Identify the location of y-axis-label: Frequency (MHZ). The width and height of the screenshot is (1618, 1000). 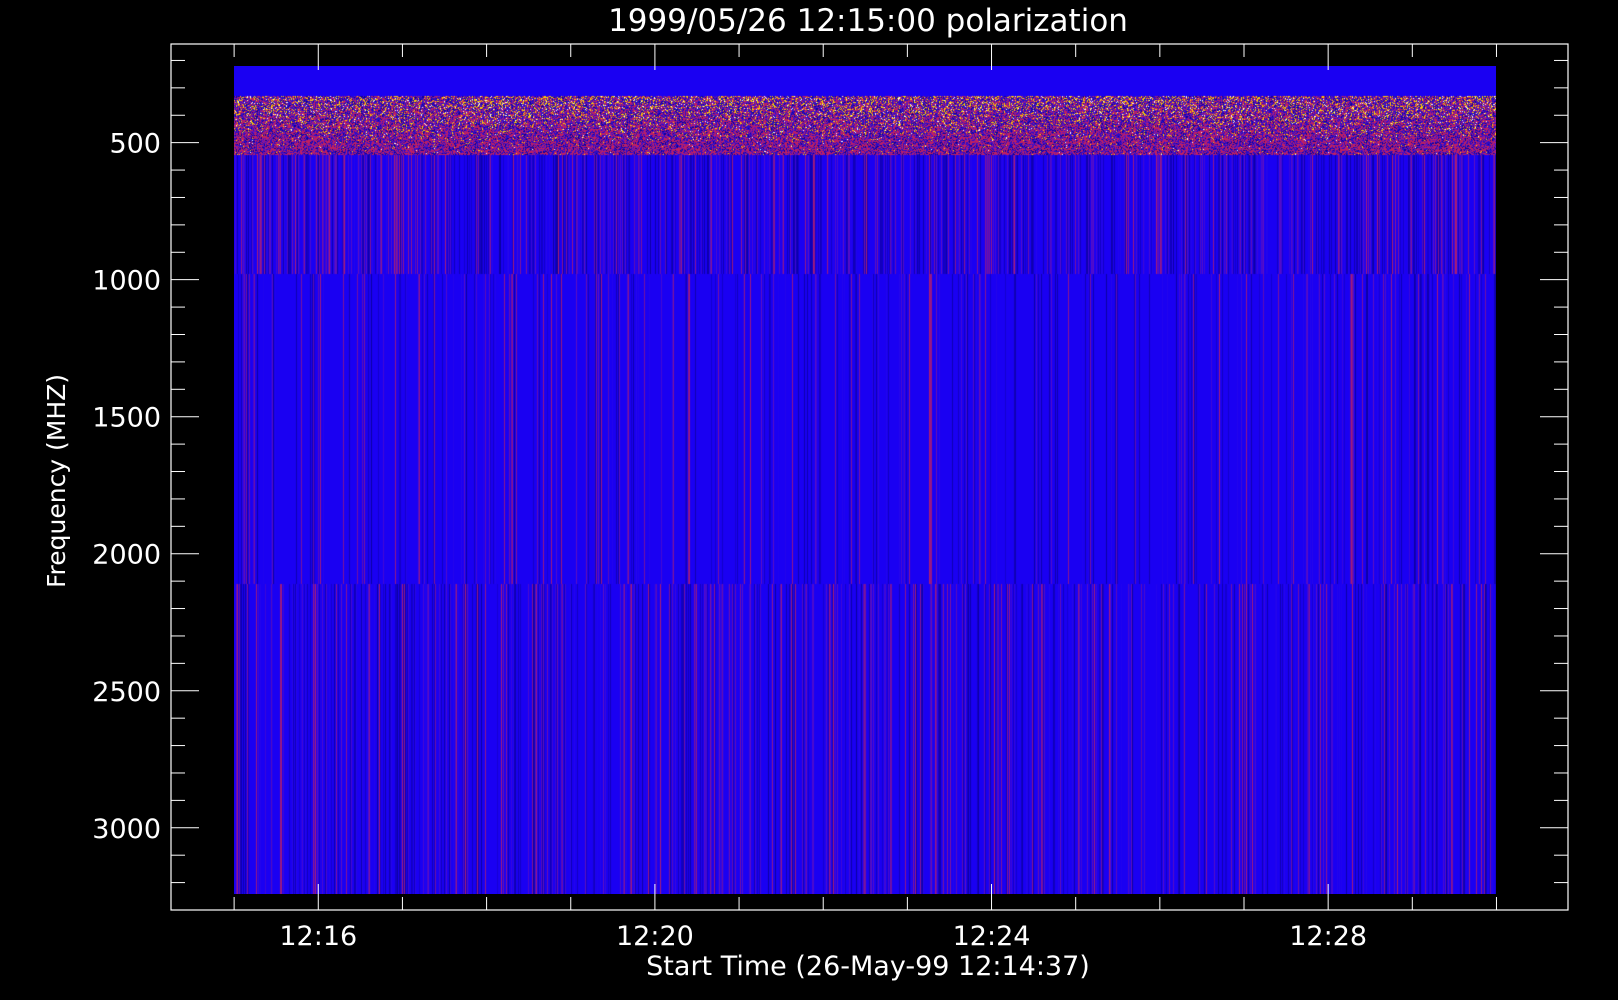
(56, 481).